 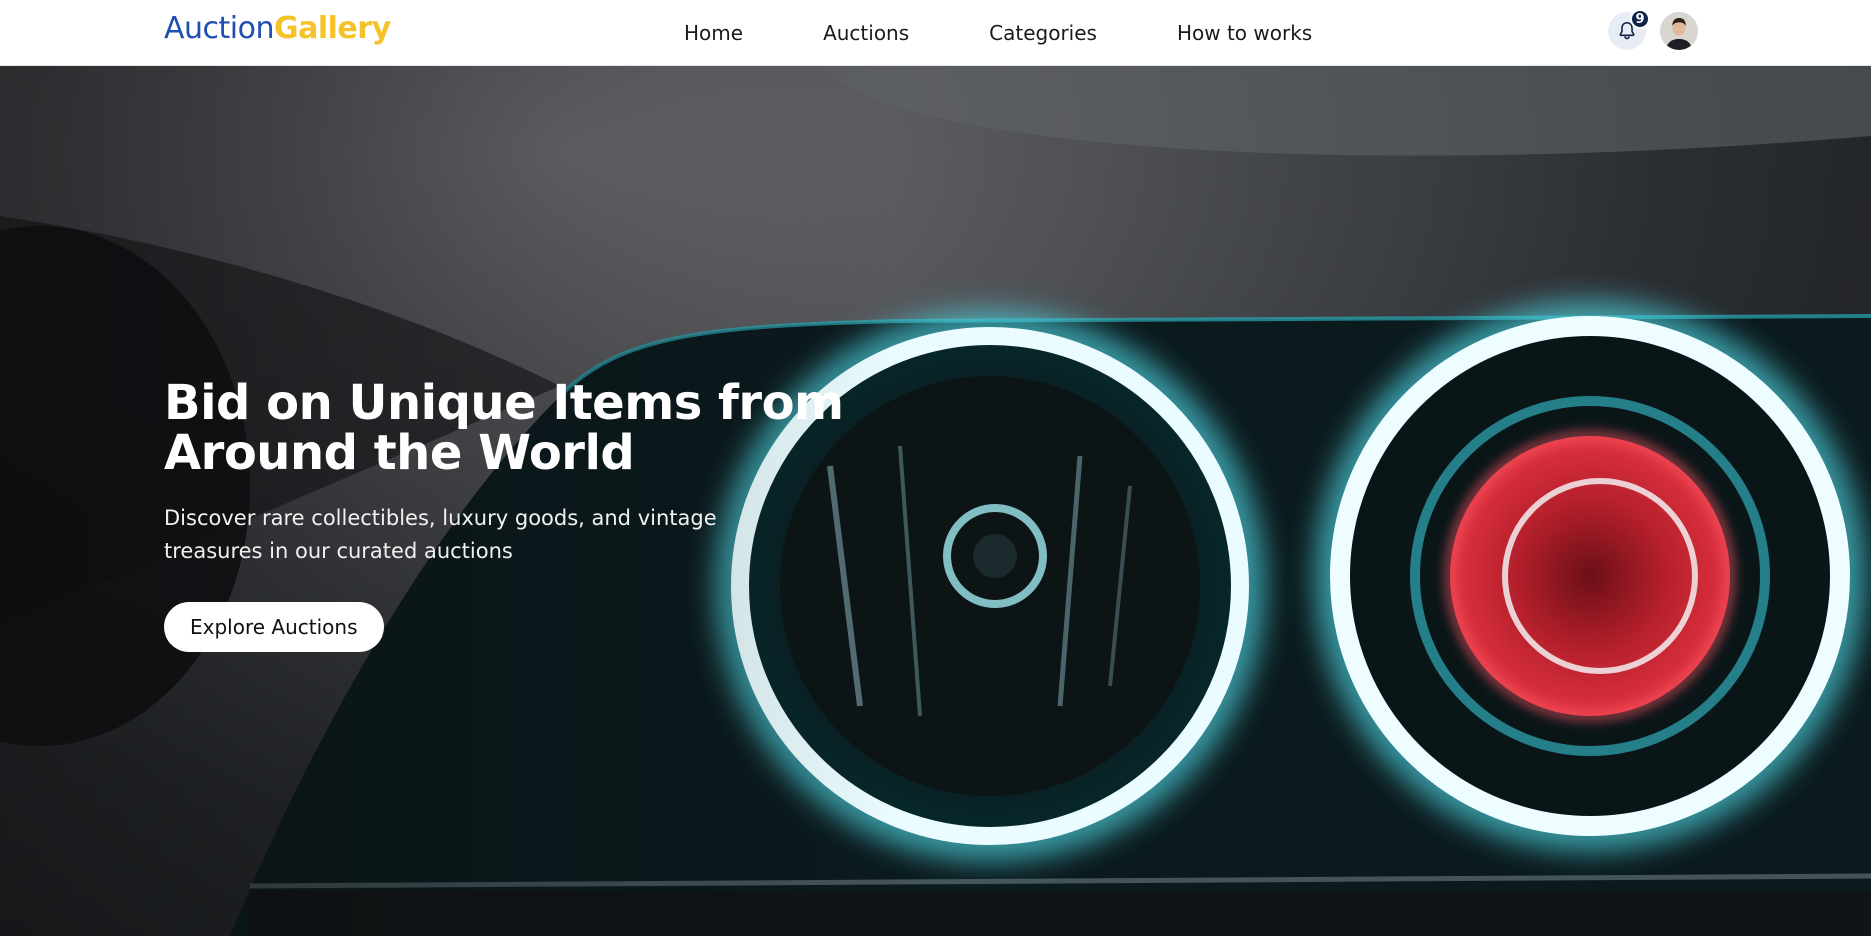 I want to click on brand-logo: AuctionGallery, so click(x=277, y=29).